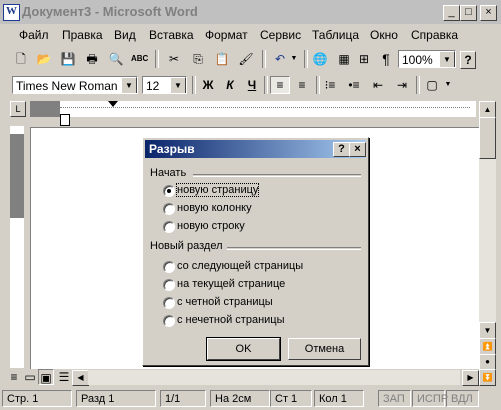 This screenshot has height=410, width=501. I want to click on maximize-button: □, so click(468, 13).